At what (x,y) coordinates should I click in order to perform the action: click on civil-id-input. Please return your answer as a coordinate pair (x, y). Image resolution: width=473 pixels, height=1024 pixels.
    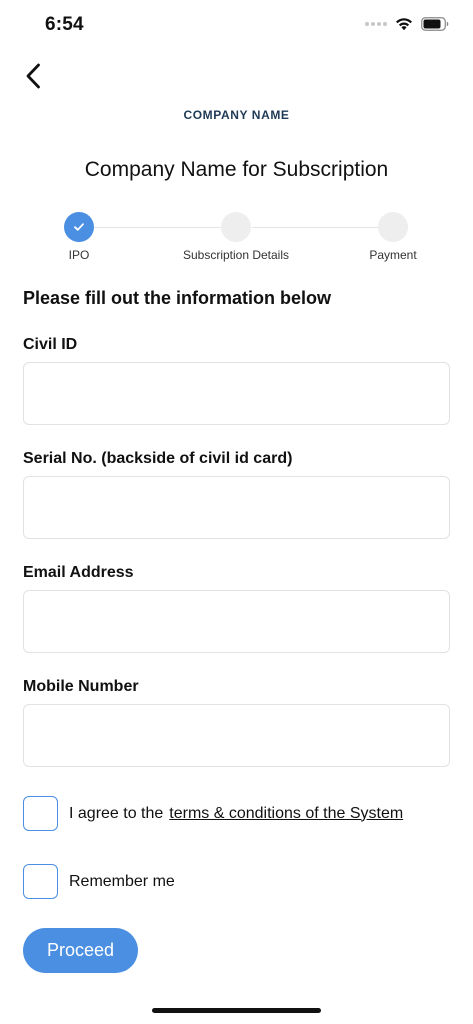
    Looking at the image, I should click on (236, 393).